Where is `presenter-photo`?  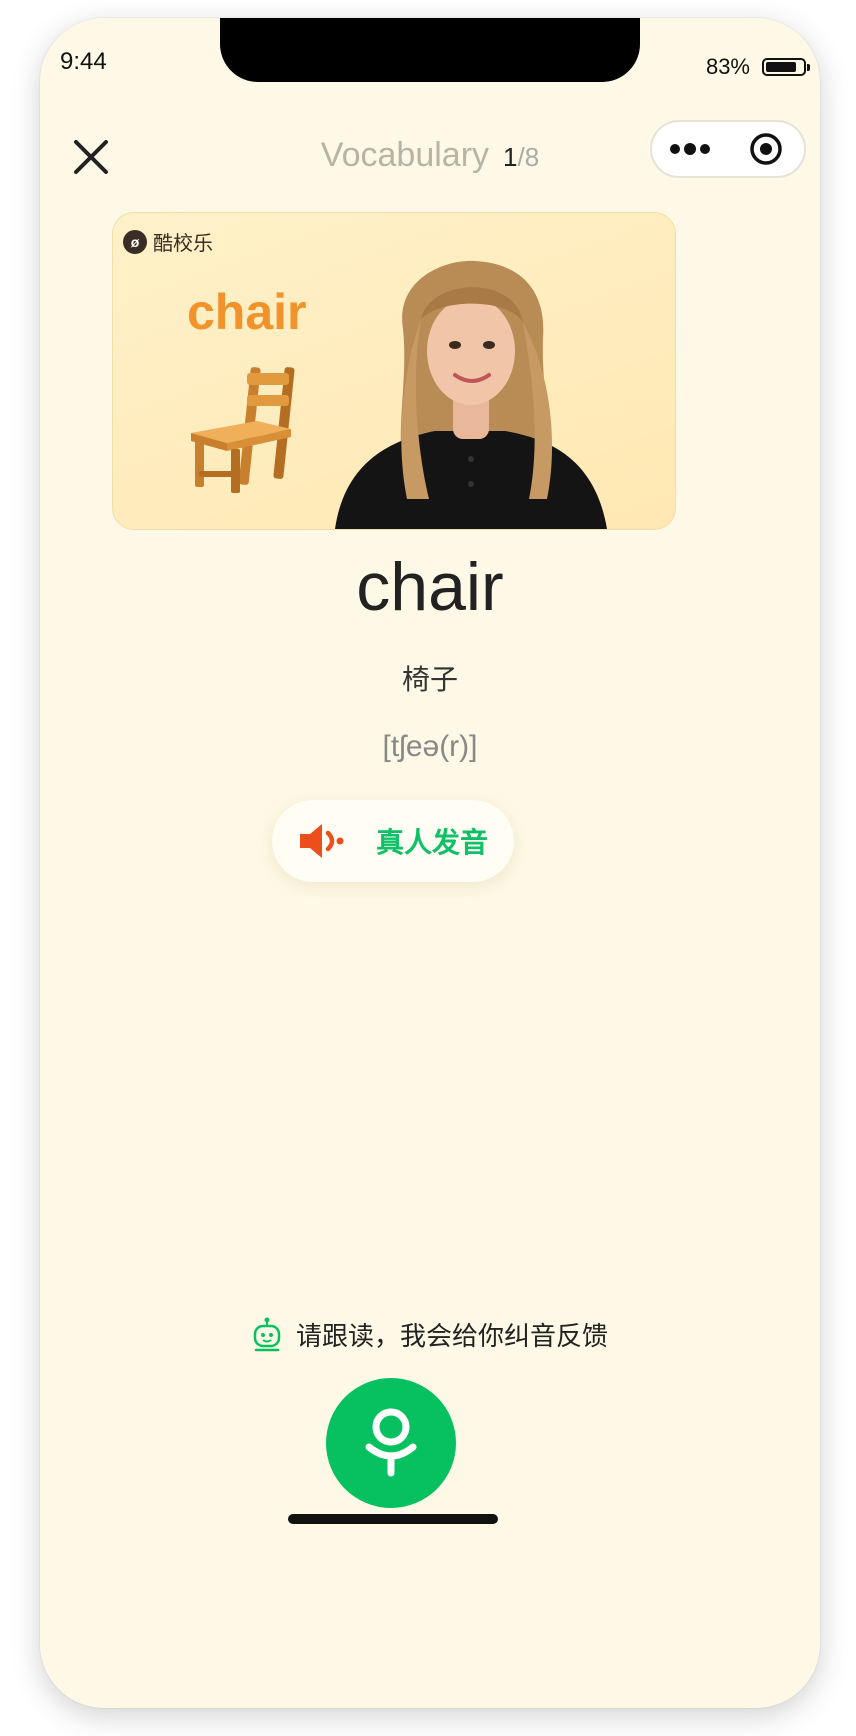 presenter-photo is located at coordinates (471, 394).